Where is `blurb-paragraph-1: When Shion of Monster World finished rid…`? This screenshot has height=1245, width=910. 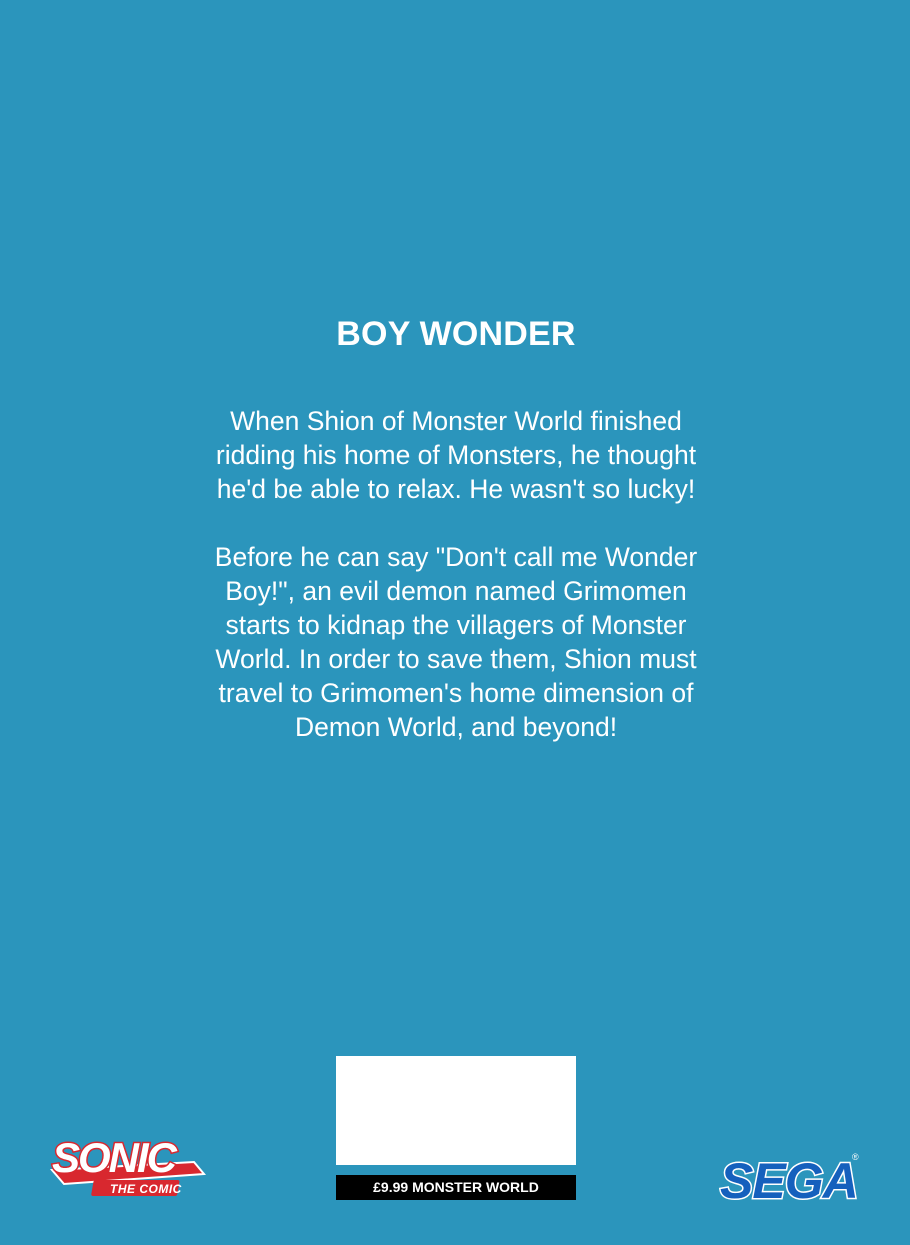
blurb-paragraph-1: When Shion of Monster World finished rid… is located at coordinates (456, 455).